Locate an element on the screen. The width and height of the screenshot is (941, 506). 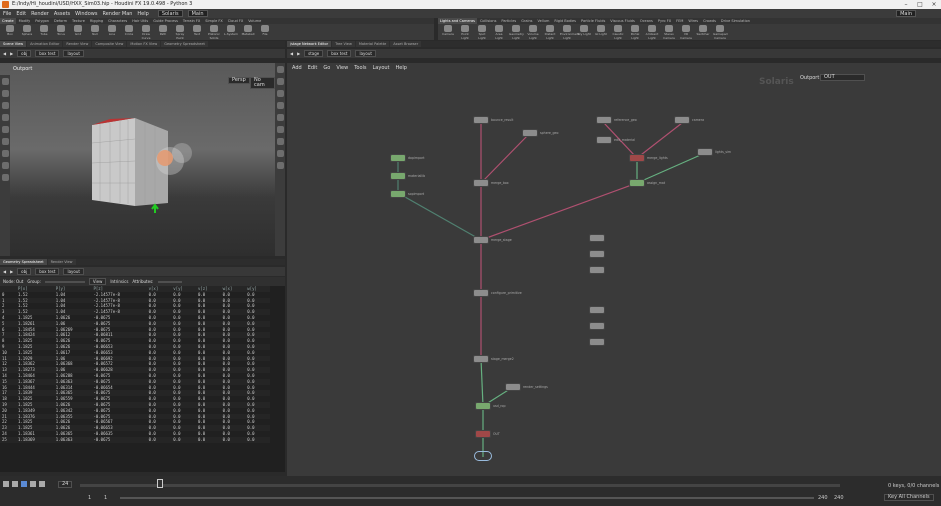
tool-vr-camera: VR Camera is located at coordinates (686, 32).